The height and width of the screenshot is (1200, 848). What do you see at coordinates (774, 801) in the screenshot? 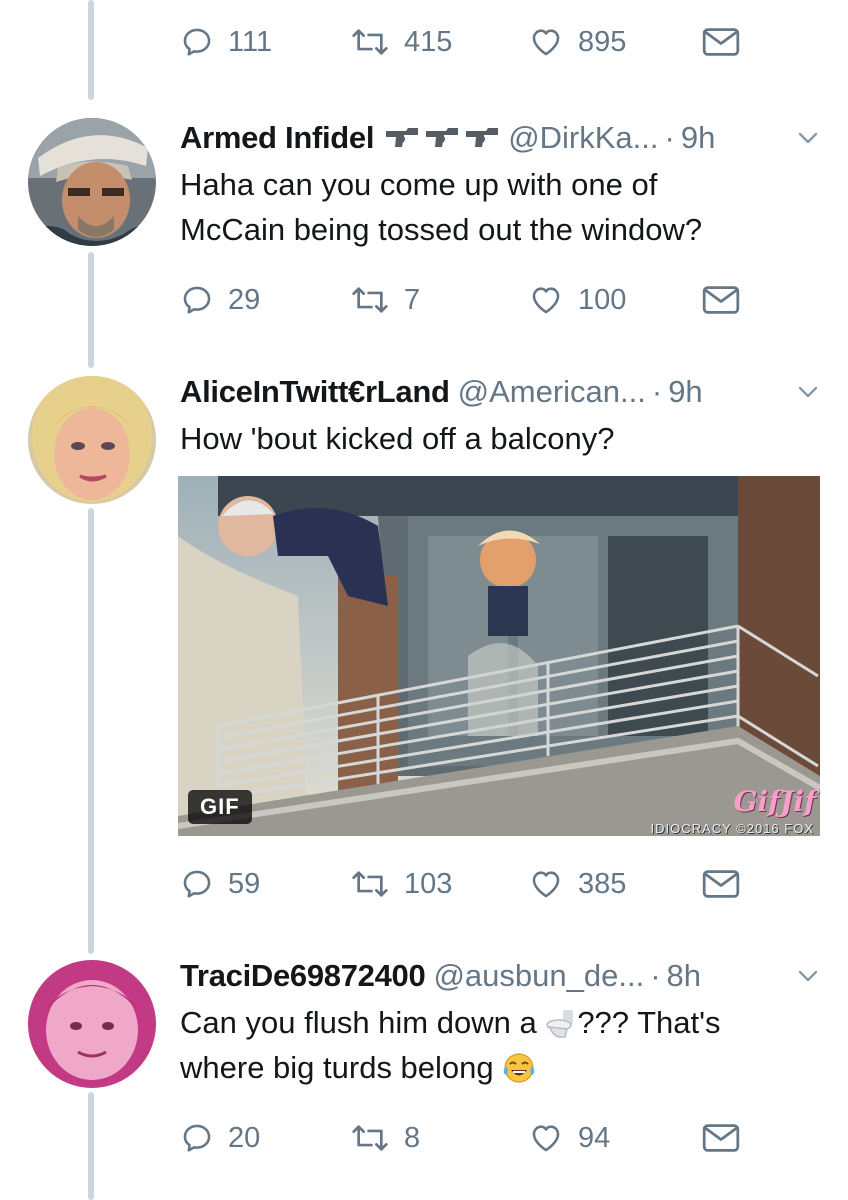
I see `gifjif-watermark: GifJif` at bounding box center [774, 801].